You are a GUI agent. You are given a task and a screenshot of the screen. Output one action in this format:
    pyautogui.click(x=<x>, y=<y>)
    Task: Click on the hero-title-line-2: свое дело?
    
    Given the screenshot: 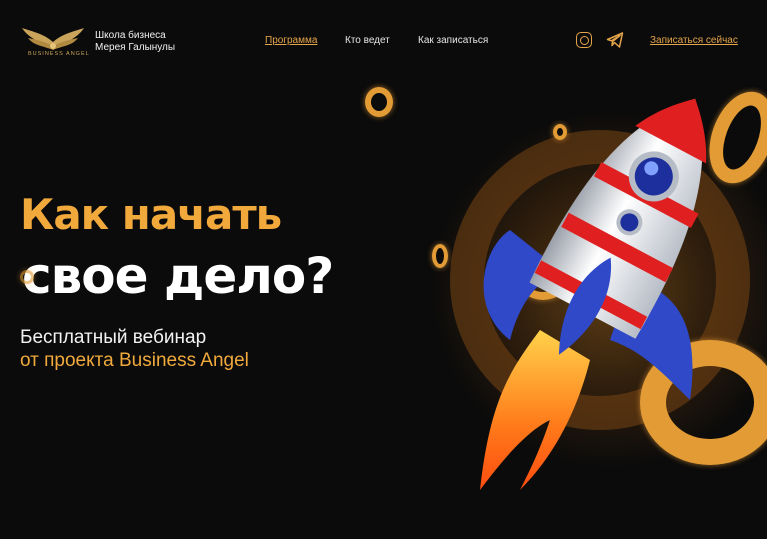 What is the action you would take?
    pyautogui.click(x=178, y=276)
    